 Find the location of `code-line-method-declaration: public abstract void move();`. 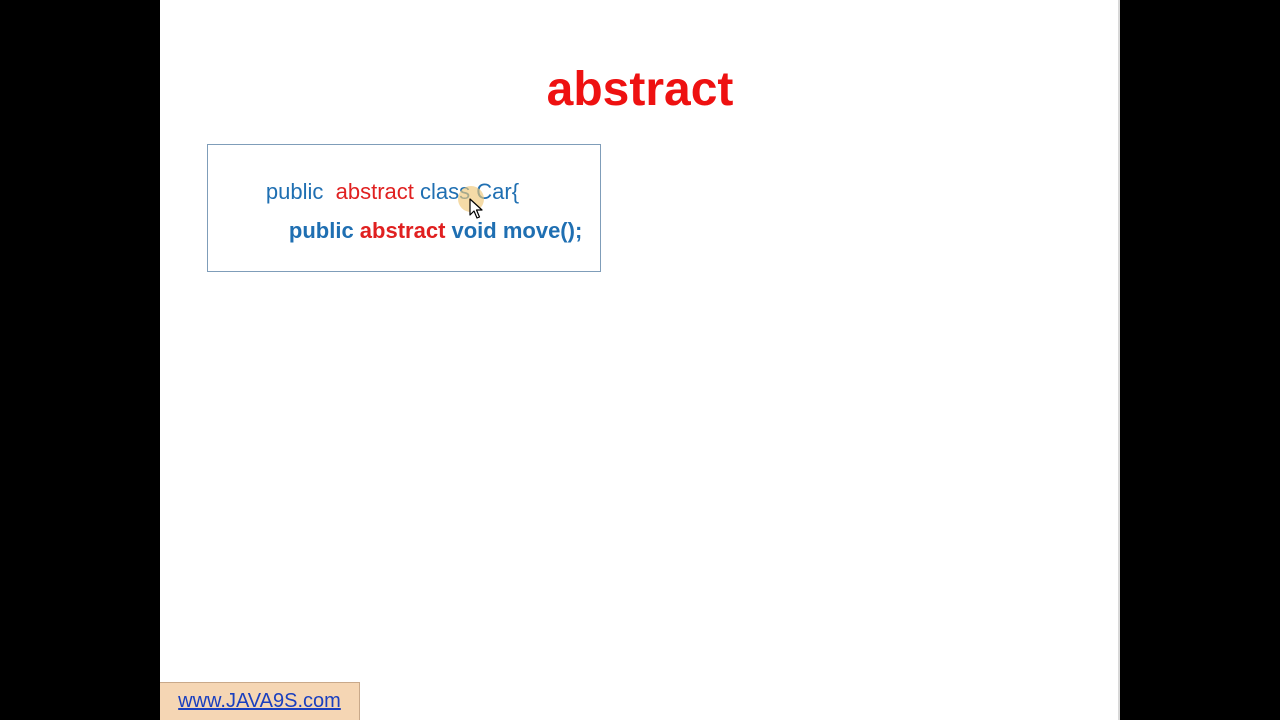

code-line-method-declaration: public abstract void move(); is located at coordinates (411, 231).